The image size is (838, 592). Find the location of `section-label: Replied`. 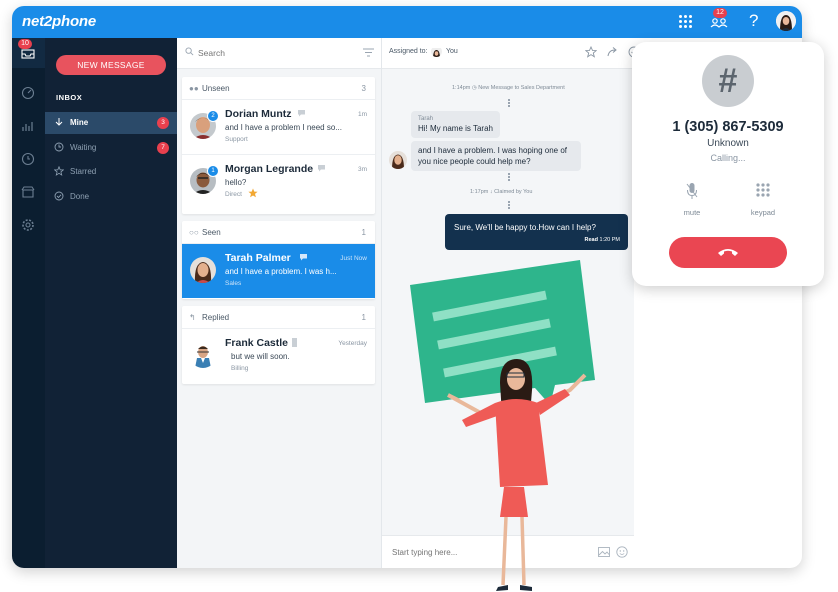

section-label: Replied is located at coordinates (216, 317).